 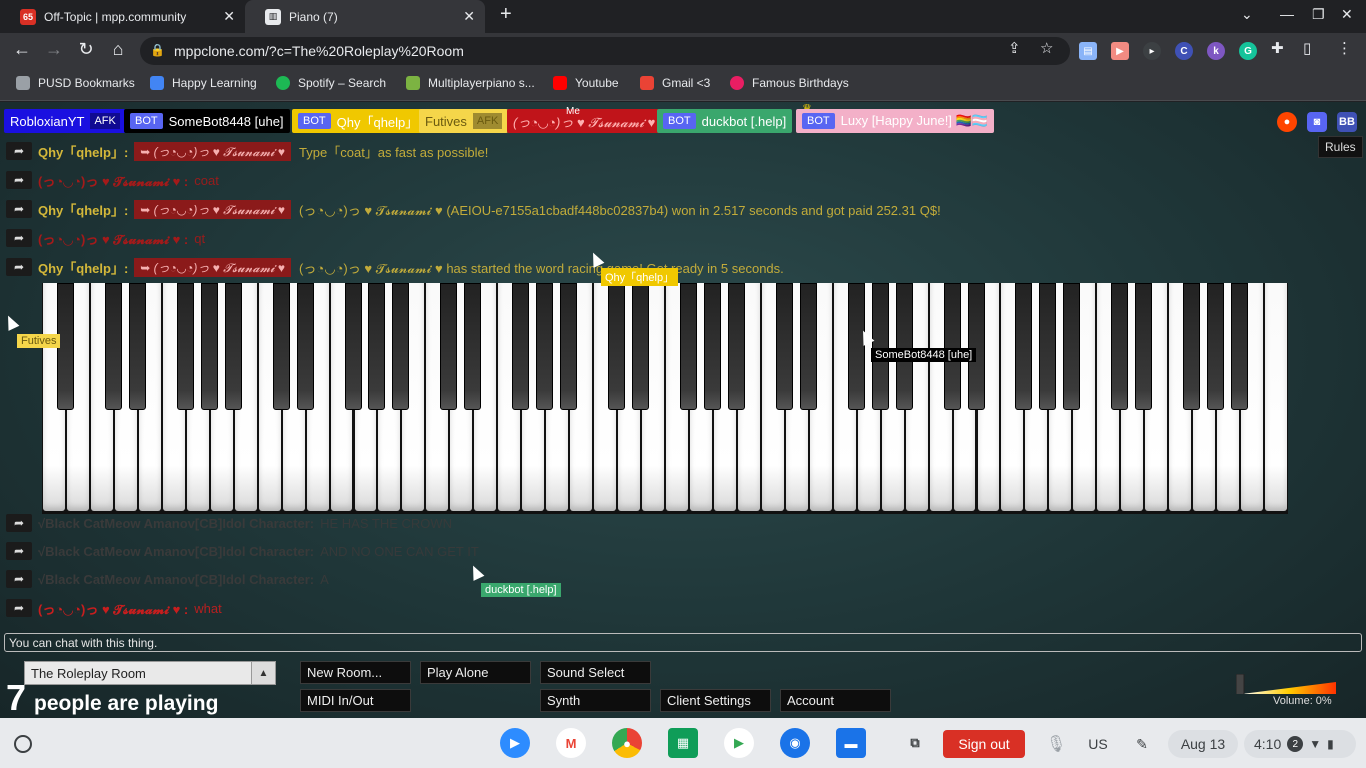 What do you see at coordinates (851, 743) in the screenshot?
I see `files-icon: ▬` at bounding box center [851, 743].